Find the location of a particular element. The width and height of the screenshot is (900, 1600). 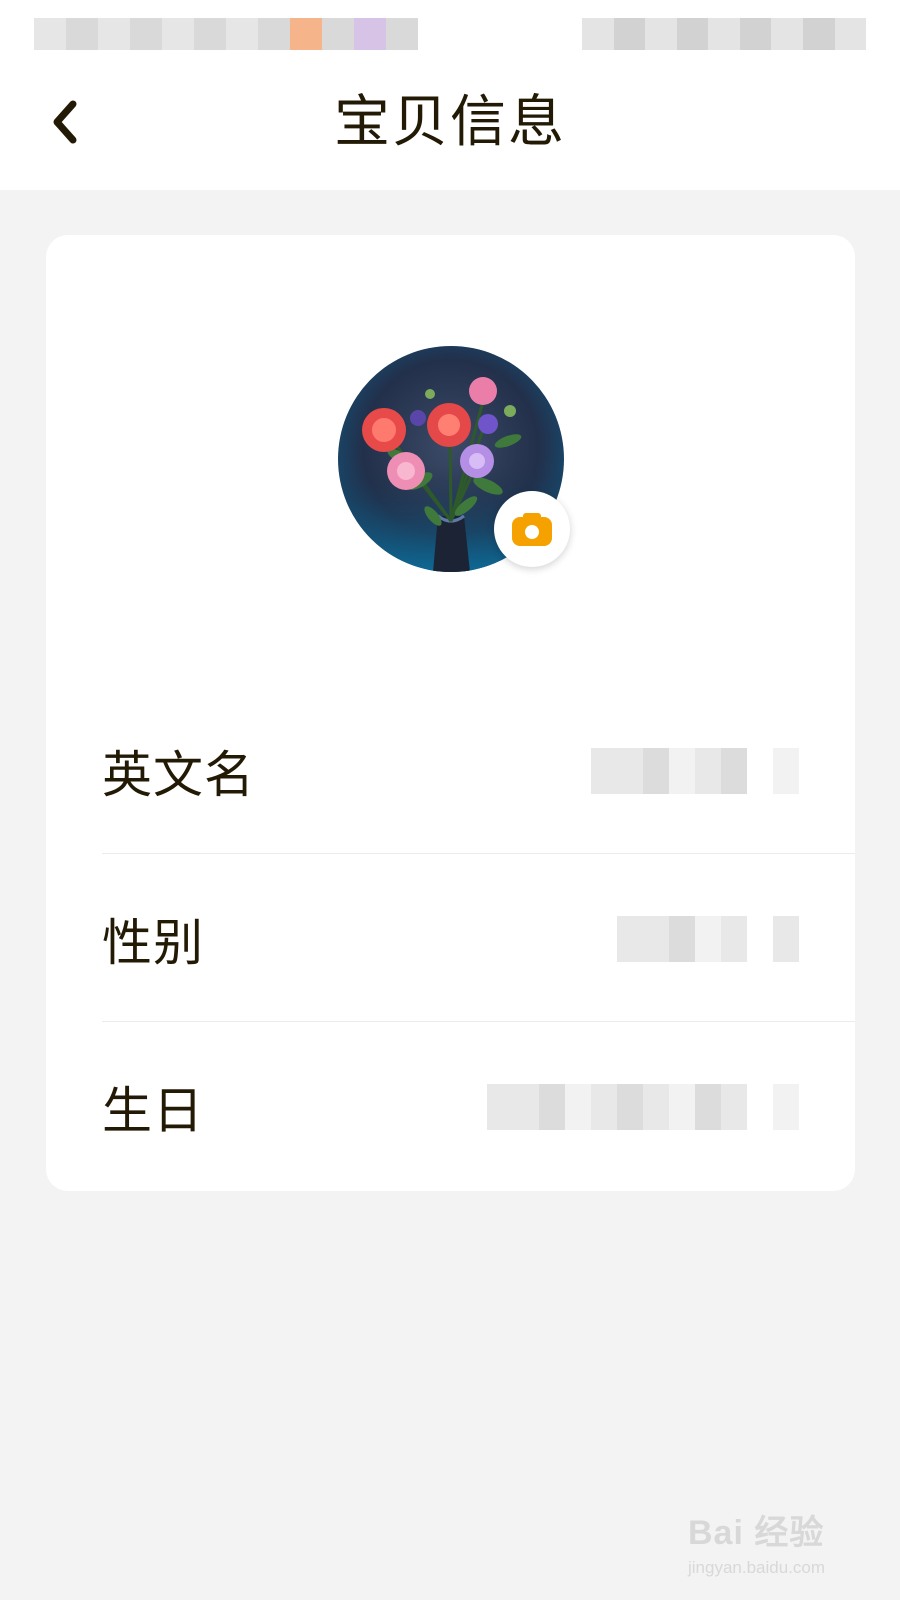

watermark-url: jingyan.baidu.com is located at coordinates (757, 1567).